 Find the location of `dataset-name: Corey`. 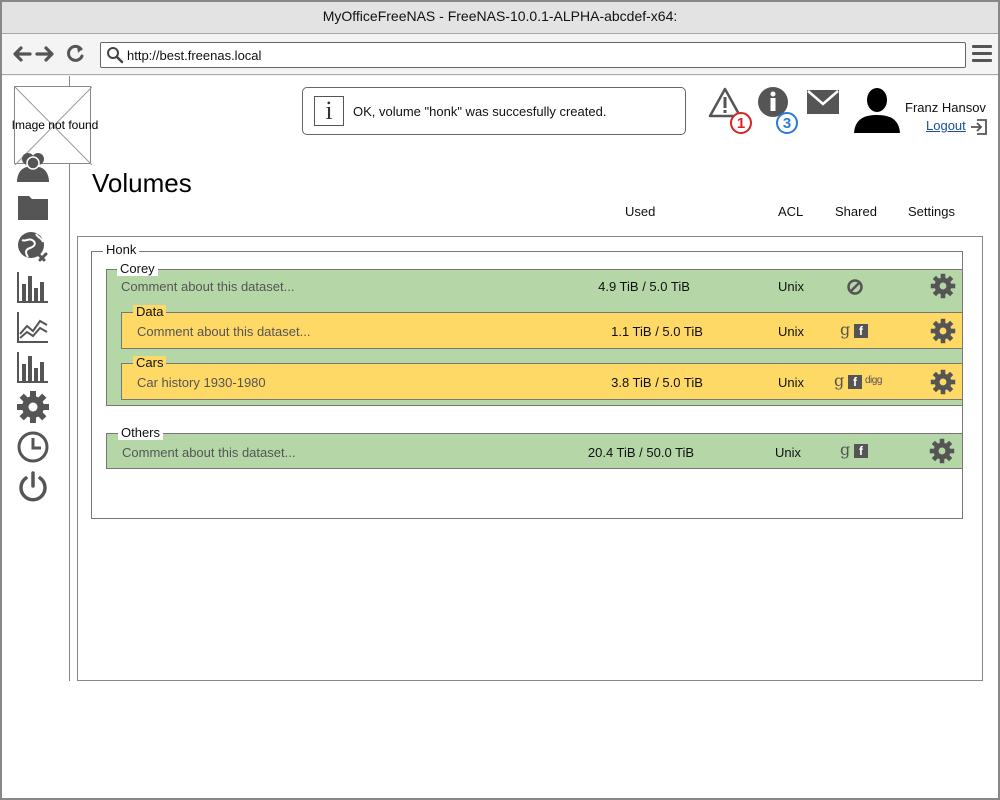

dataset-name: Corey is located at coordinates (137, 269).